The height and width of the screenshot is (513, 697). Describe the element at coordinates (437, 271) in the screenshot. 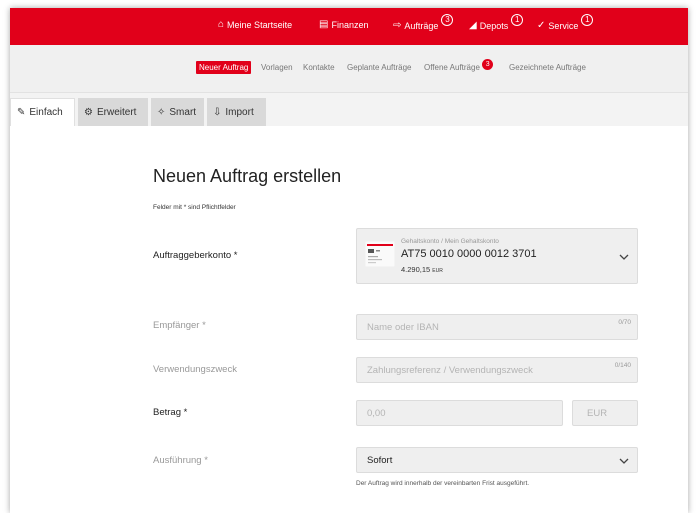

I see `balance-currency: EUR` at that location.